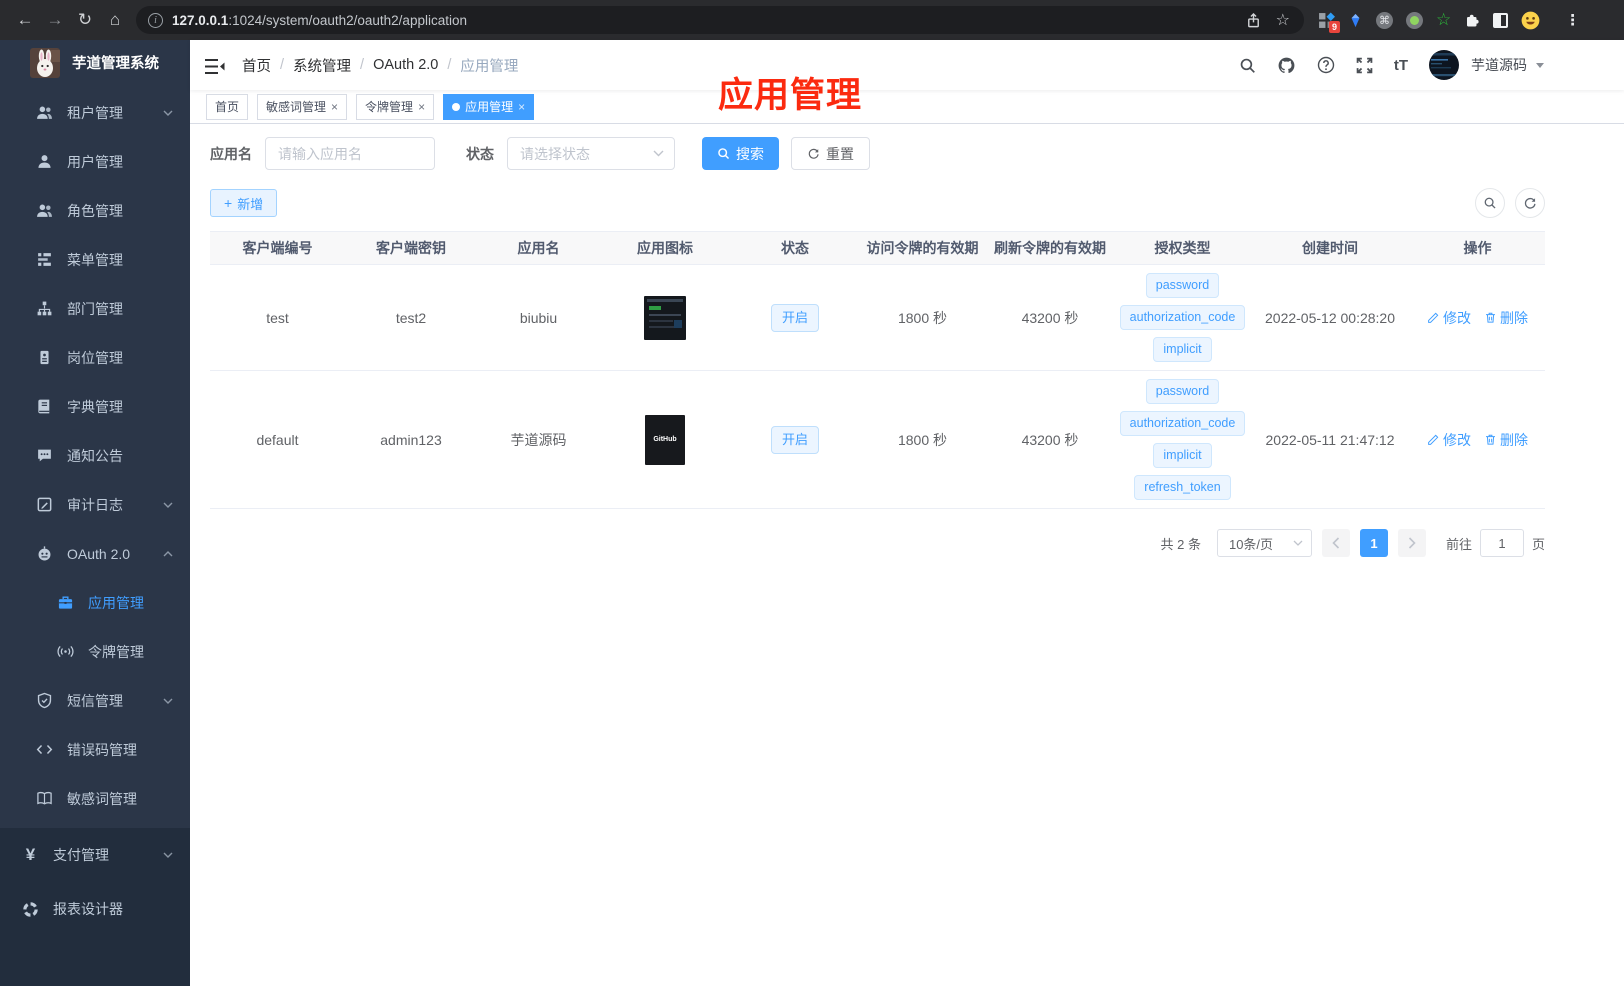  Describe the element at coordinates (1330, 439) in the screenshot. I see `cell-created-at: 2022-05-11 21:47:12` at that location.